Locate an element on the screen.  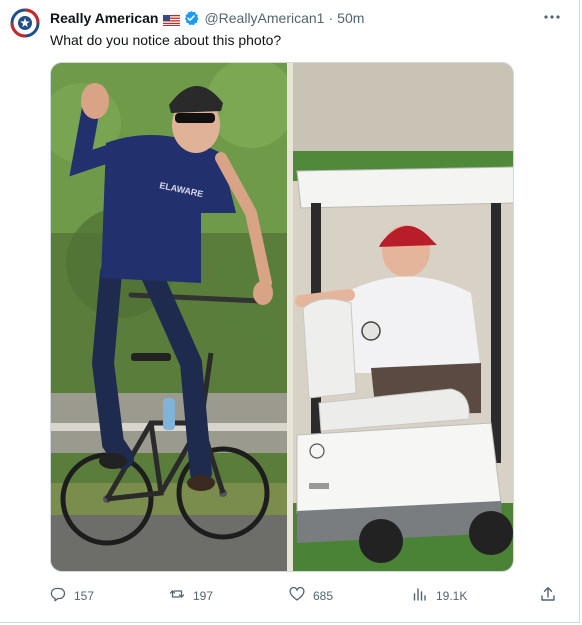
share-icon is located at coordinates (548, 596).